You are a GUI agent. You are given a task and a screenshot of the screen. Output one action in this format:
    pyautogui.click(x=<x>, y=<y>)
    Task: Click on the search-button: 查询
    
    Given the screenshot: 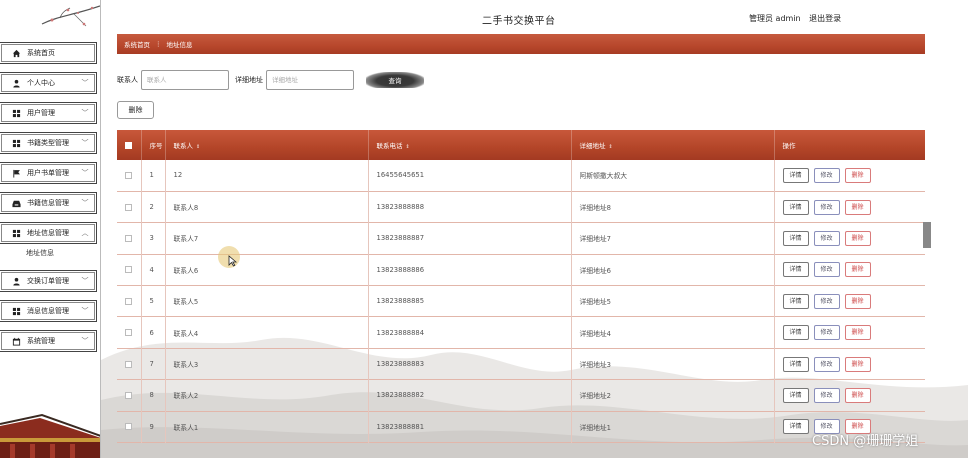 What is the action you would take?
    pyautogui.click(x=395, y=80)
    